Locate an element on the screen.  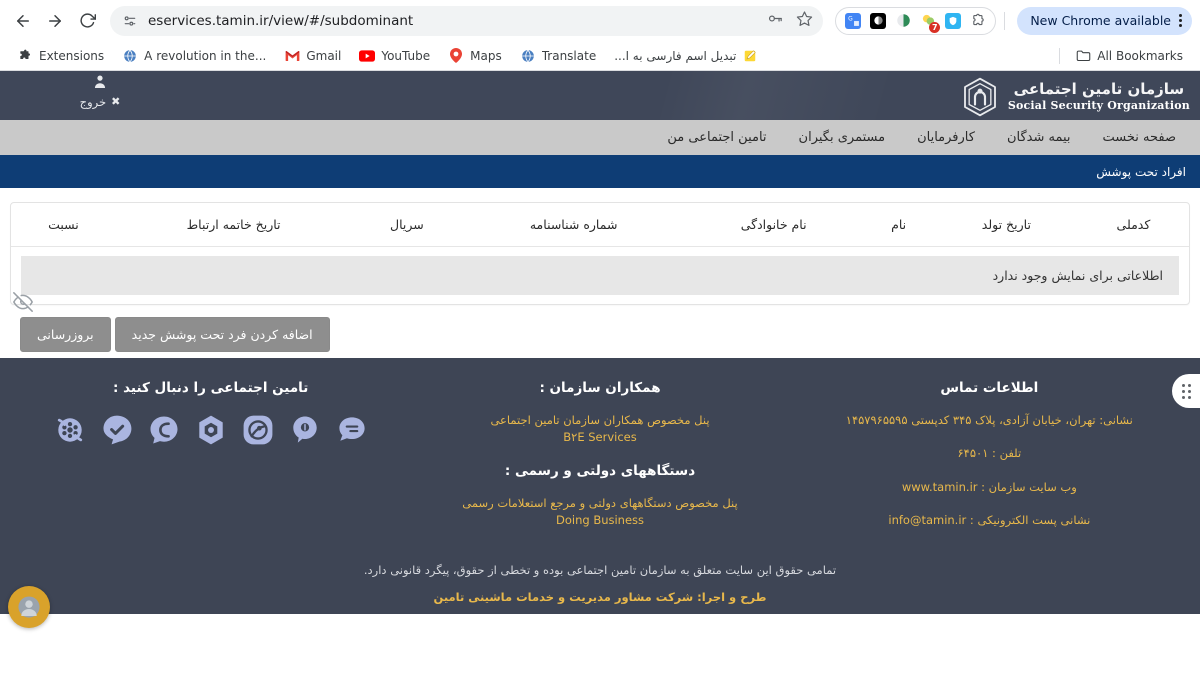
page-info-icon is located at coordinates (130, 21).